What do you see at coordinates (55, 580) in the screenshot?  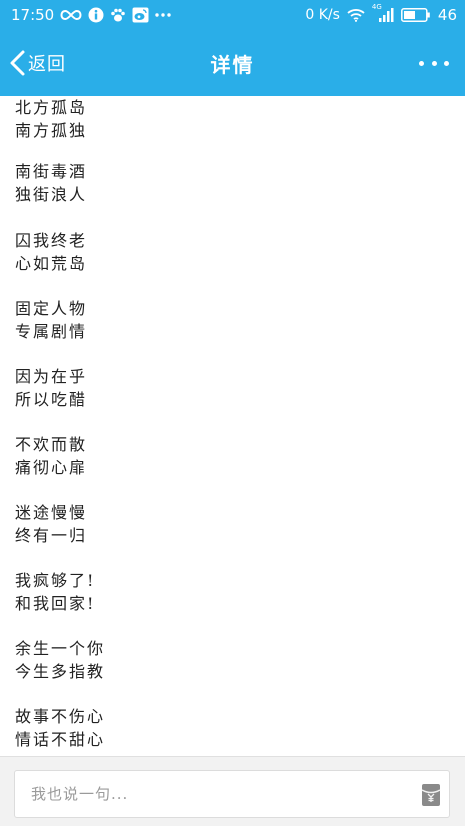 I see `poem-line: 我疯够了!` at bounding box center [55, 580].